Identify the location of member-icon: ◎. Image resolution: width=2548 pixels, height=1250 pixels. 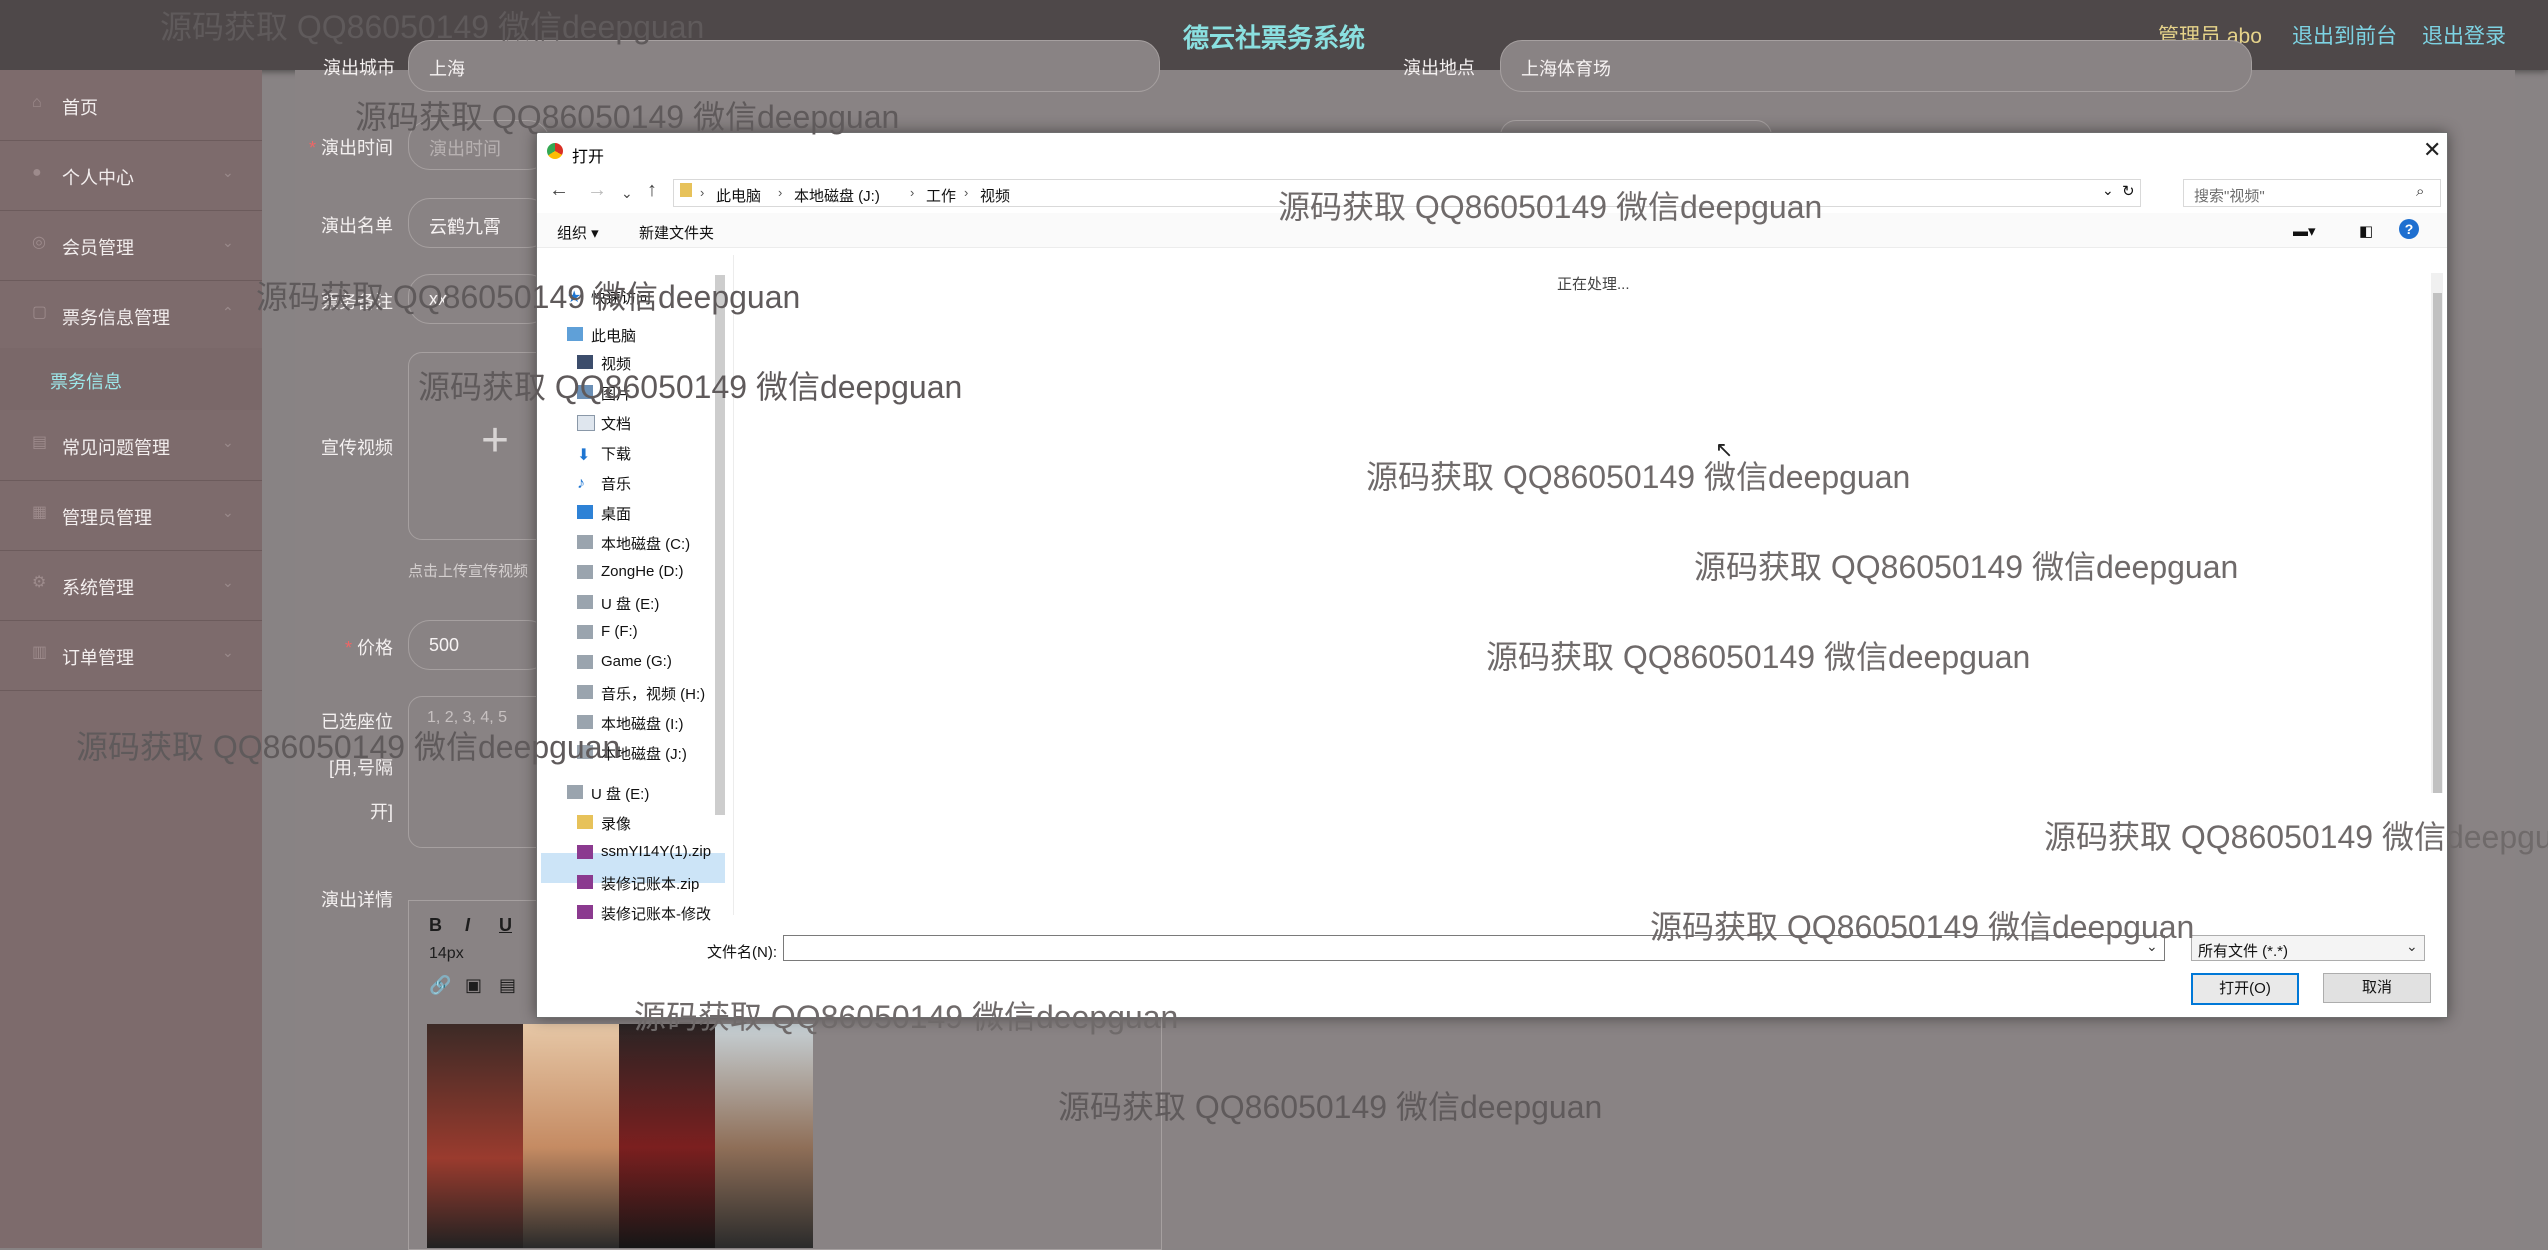
(39, 242).